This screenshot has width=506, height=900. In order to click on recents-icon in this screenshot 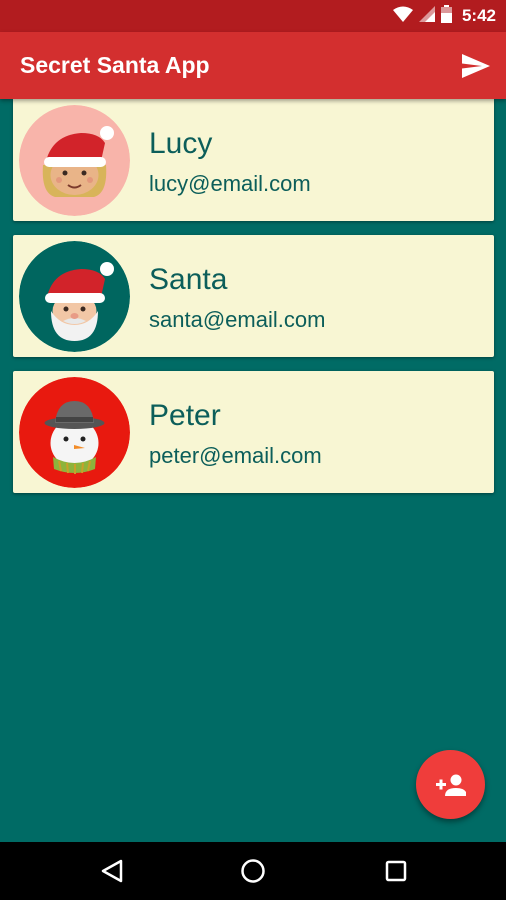, I will do `click(396, 871)`.